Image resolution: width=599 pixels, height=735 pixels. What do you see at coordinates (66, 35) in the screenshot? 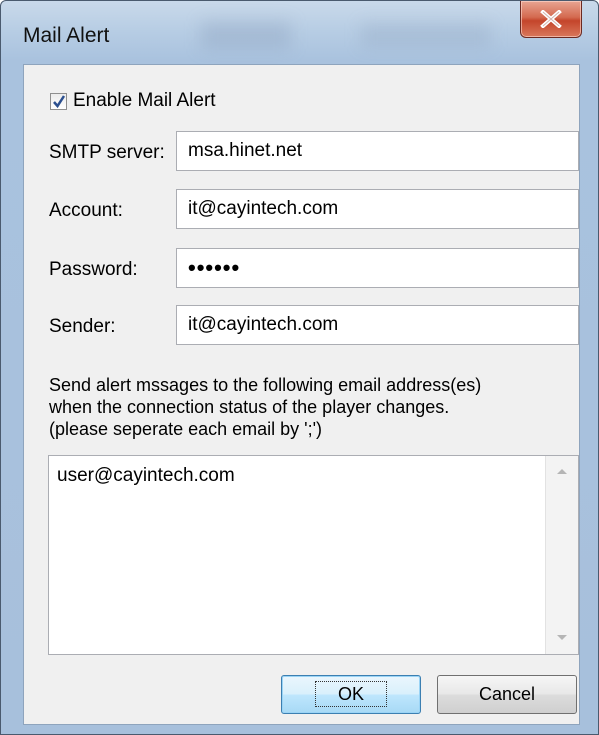
I see `window-title: Mail Alert` at bounding box center [66, 35].